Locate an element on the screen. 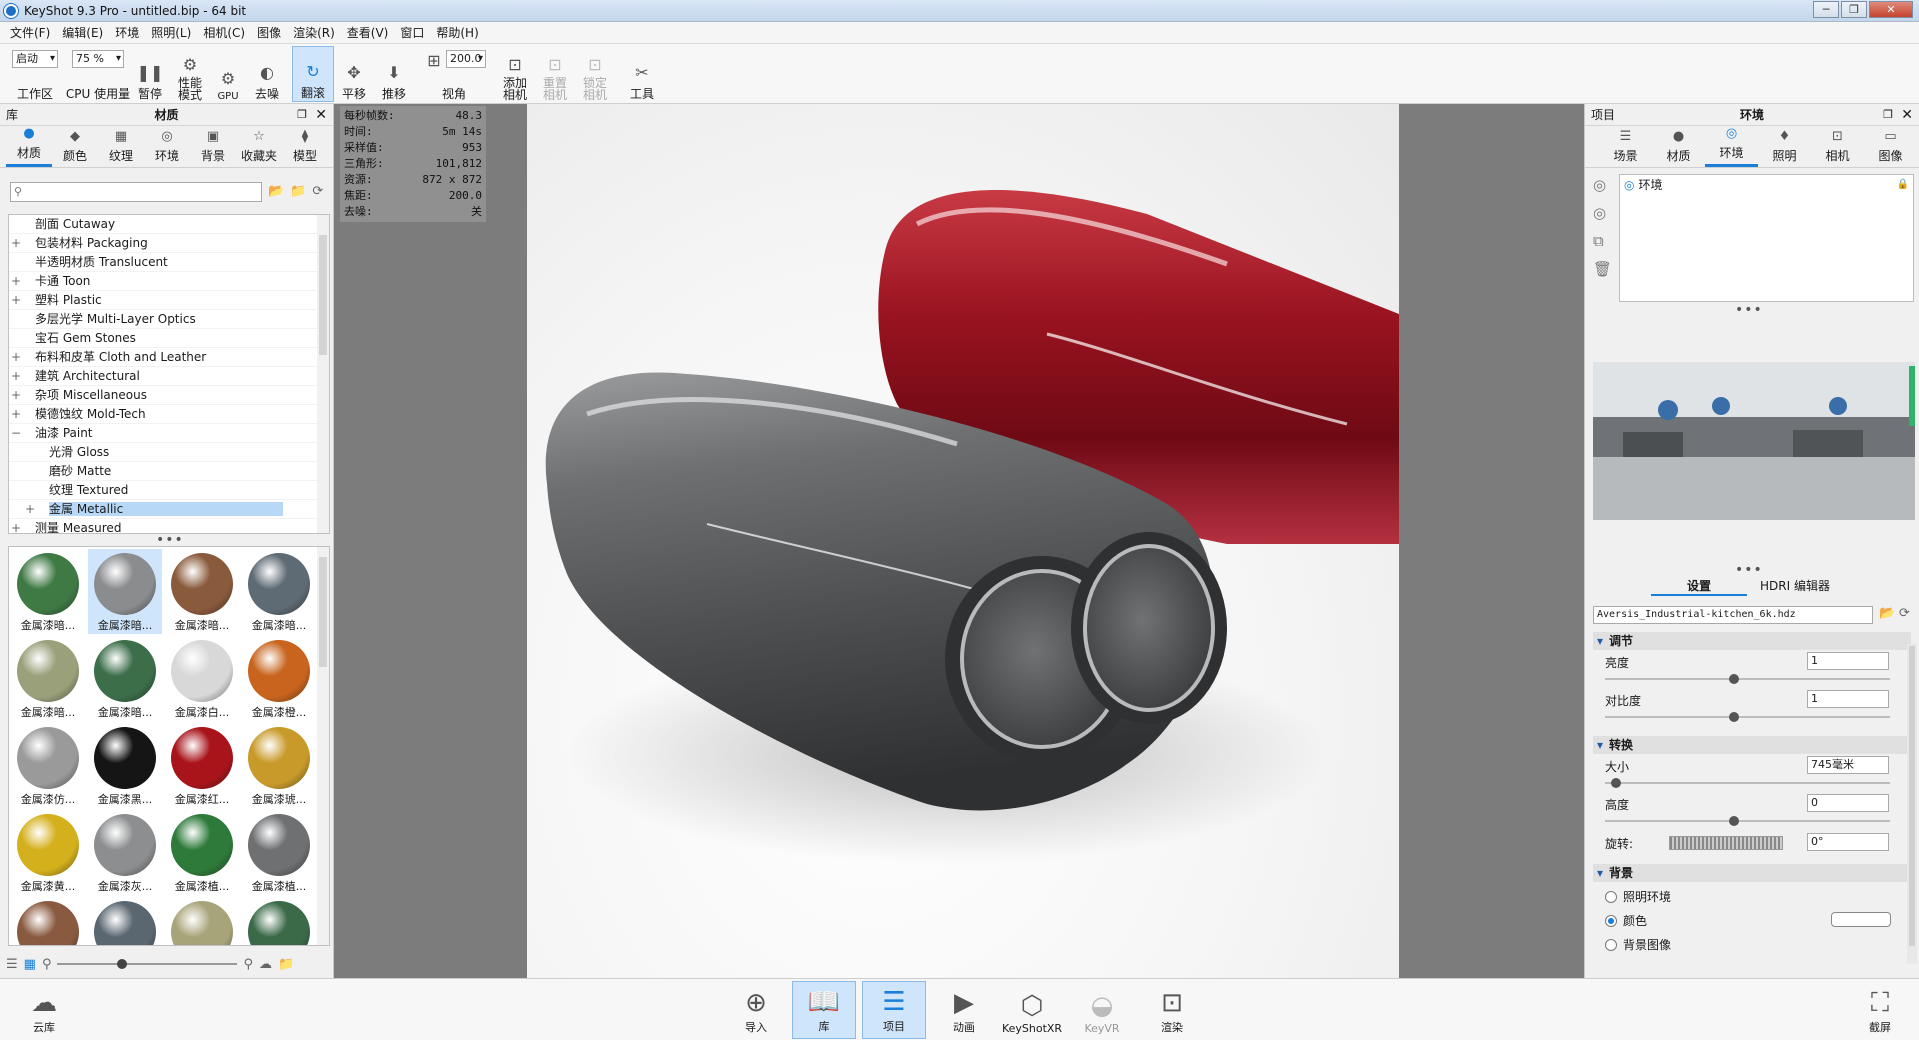  menu-camera: 相机(C) is located at coordinates (224, 32).